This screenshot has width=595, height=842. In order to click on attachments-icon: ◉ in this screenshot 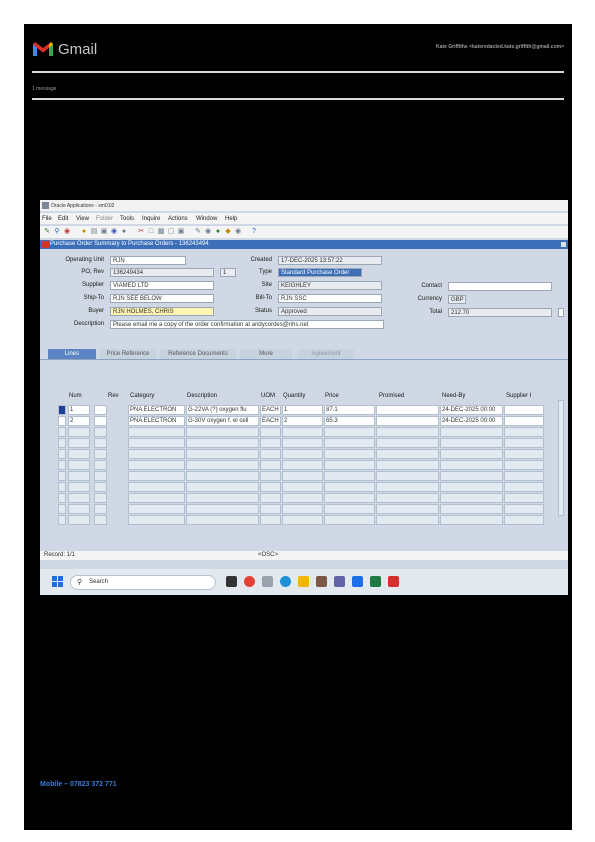, I will do `click(208, 232)`.